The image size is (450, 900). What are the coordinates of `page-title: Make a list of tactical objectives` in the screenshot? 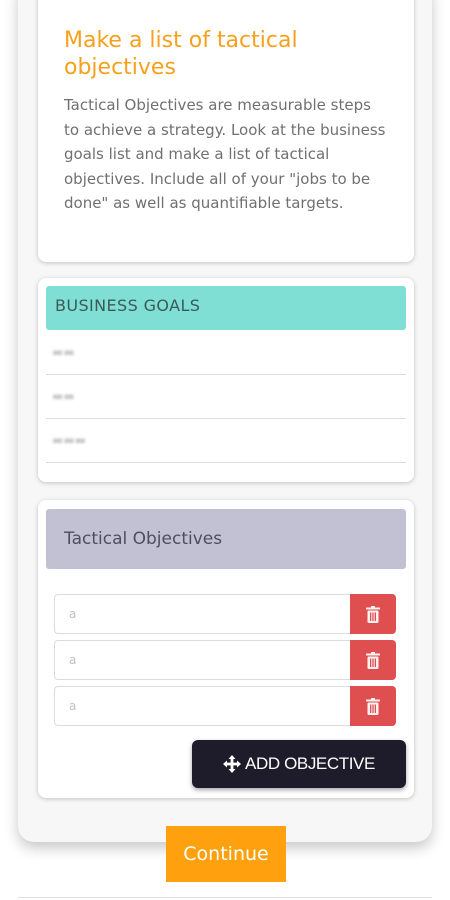 It's located at (181, 54).